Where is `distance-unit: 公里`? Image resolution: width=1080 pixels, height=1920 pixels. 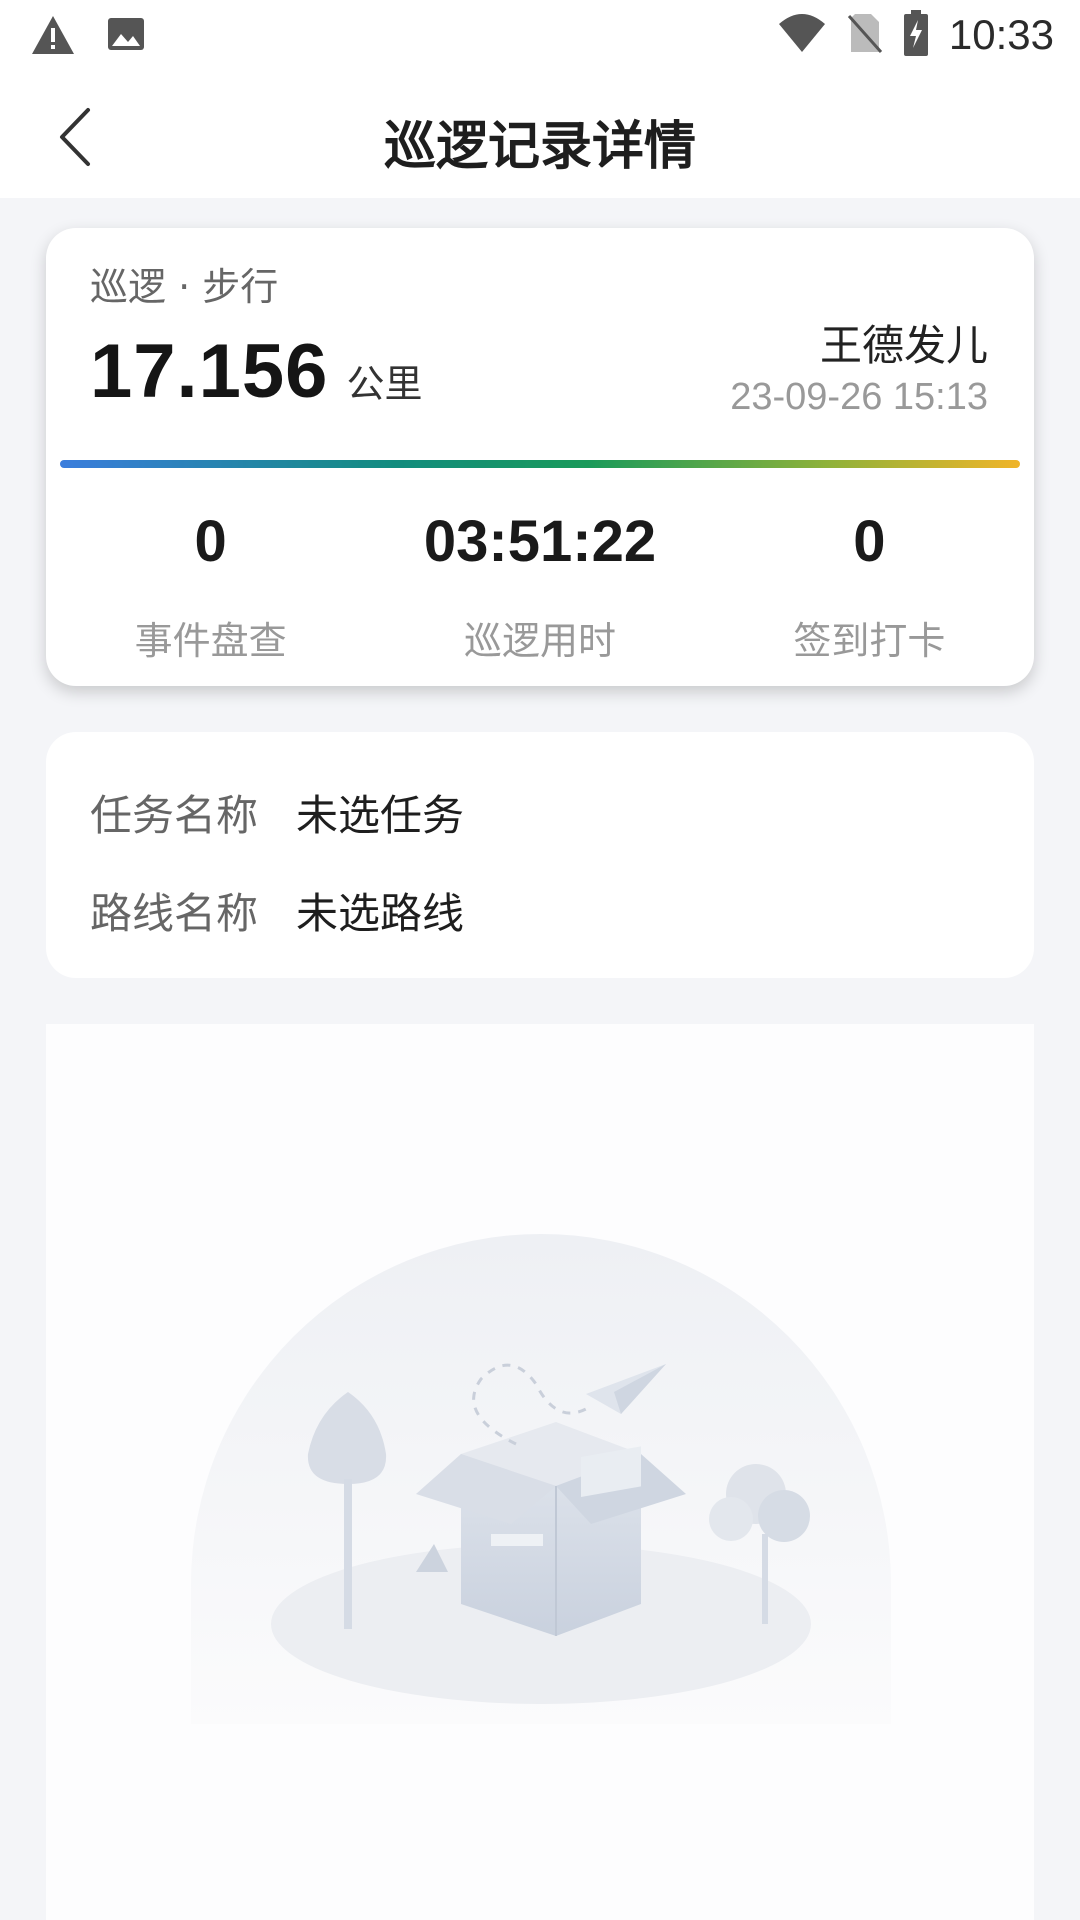
distance-unit: 公里 is located at coordinates (384, 384).